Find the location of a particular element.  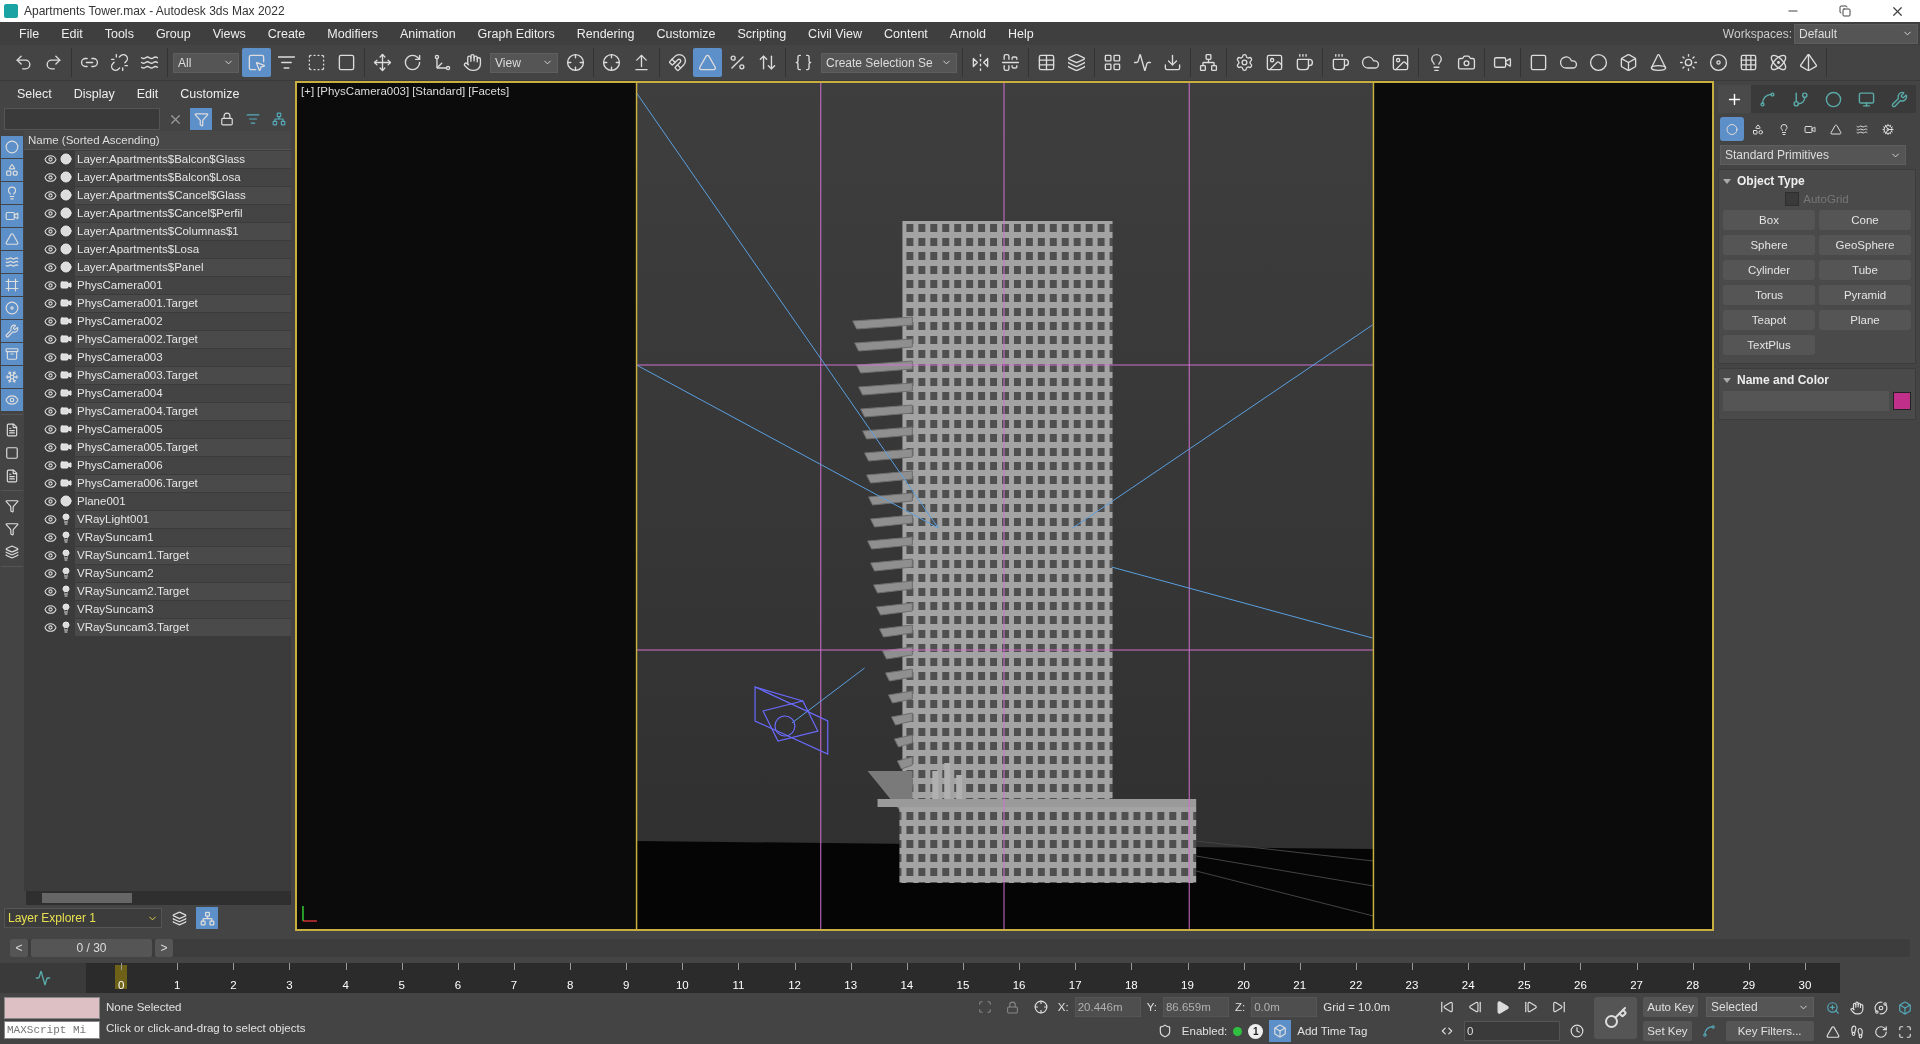

toolbar-dropdown: View is located at coordinates (524, 62).